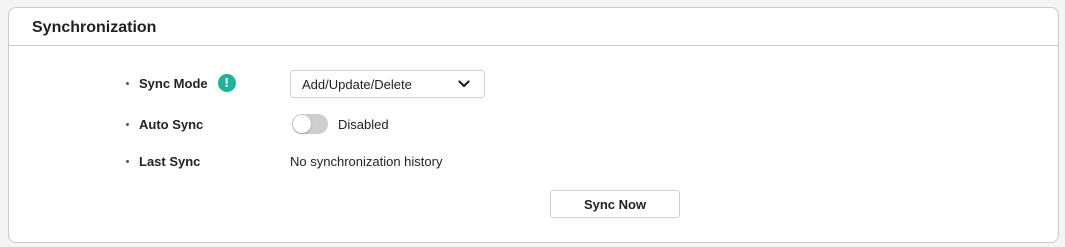  Describe the element at coordinates (171, 124) in the screenshot. I see `auto-sync-label: Auto Sync` at that location.